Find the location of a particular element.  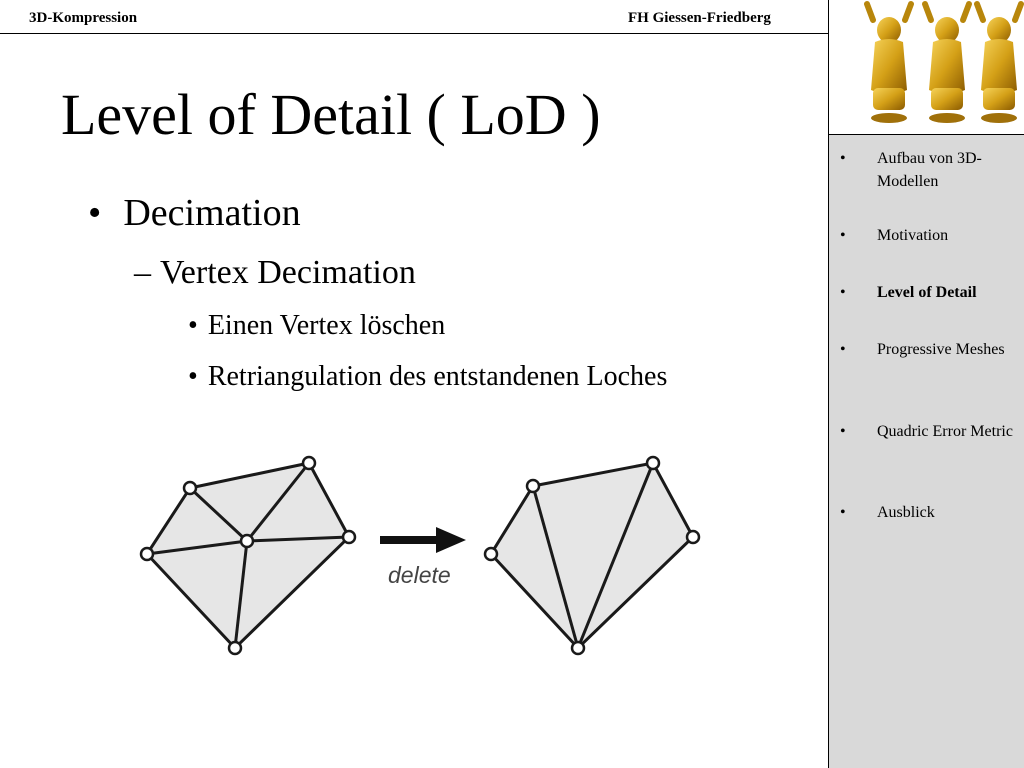

mesh-before is located at coordinates (248, 555).